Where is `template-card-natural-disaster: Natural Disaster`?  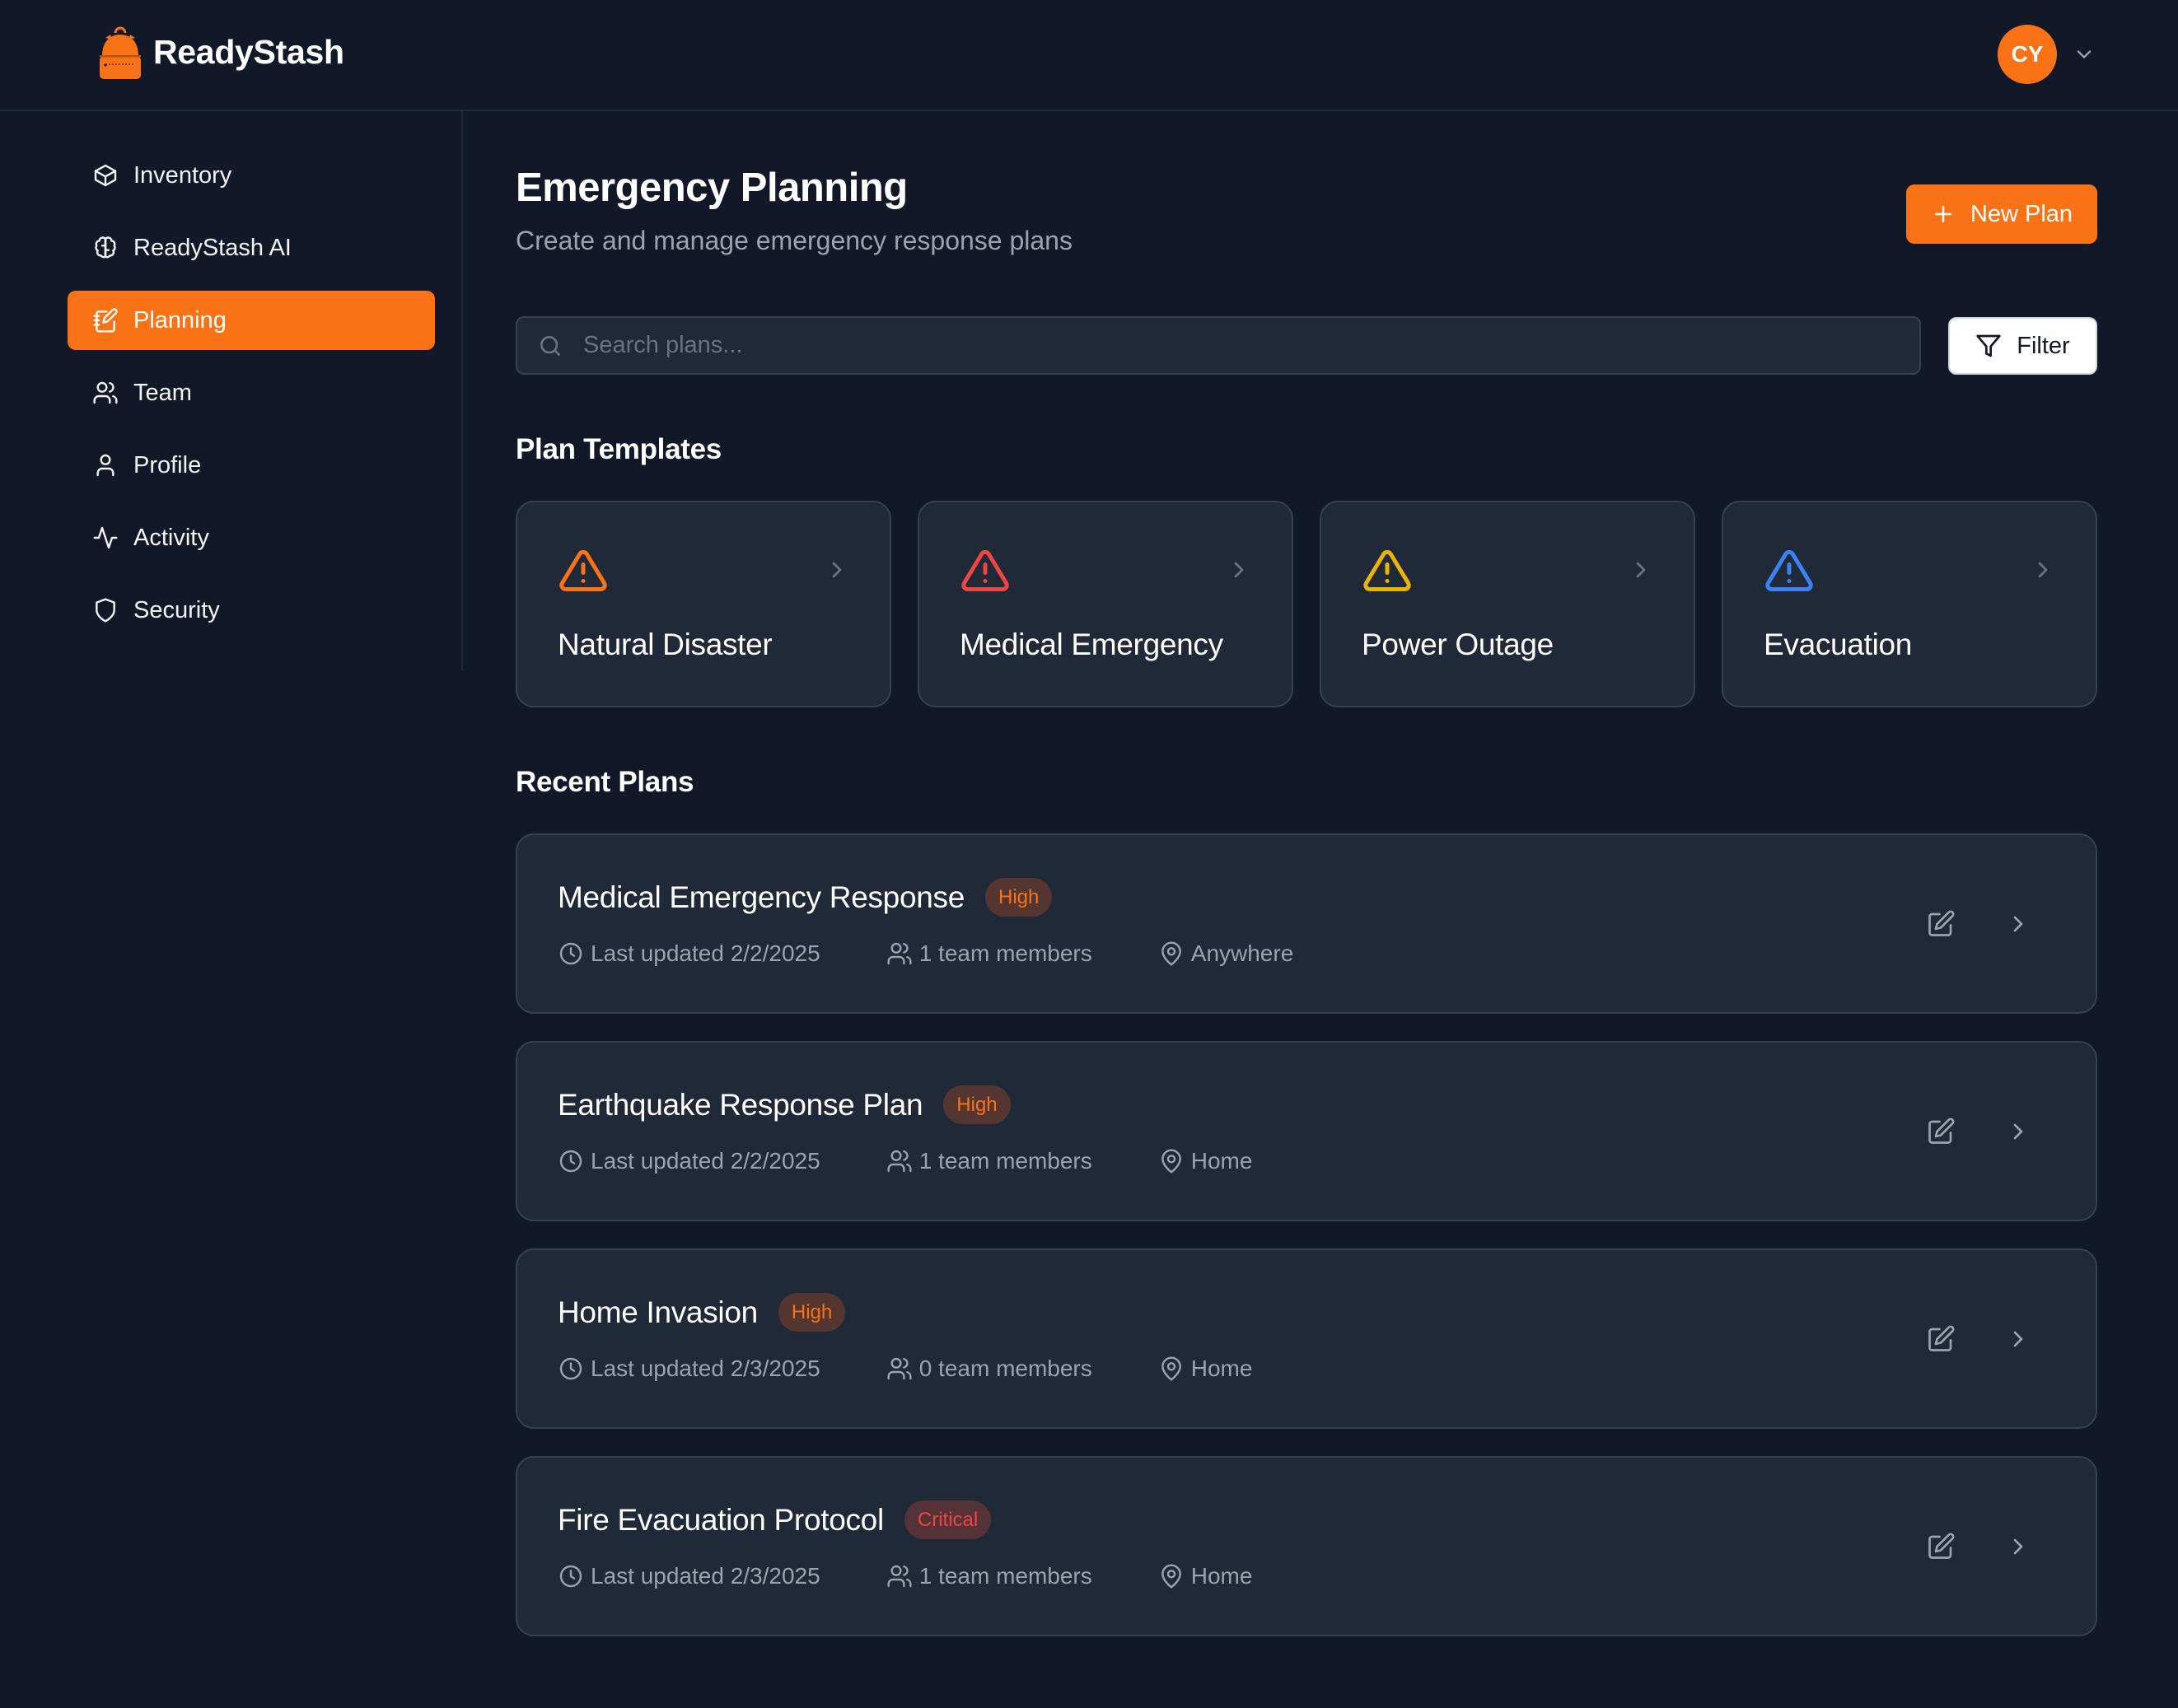 template-card-natural-disaster: Natural Disaster is located at coordinates (703, 604).